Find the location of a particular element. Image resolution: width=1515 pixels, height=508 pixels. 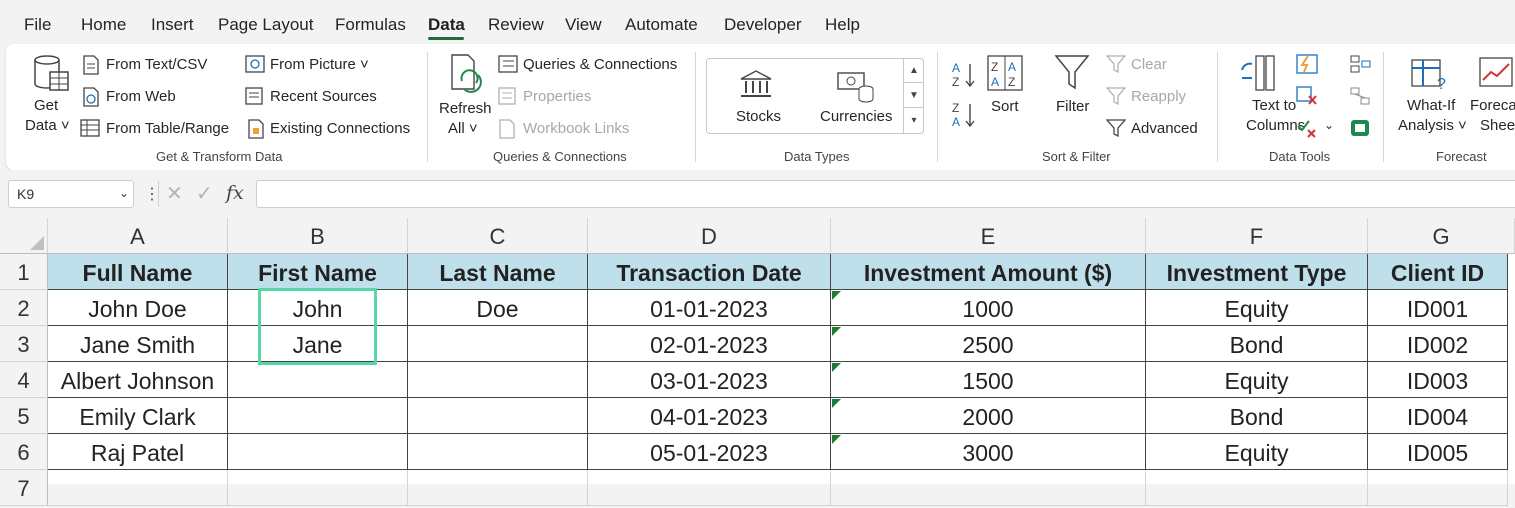

queries-connections-button: Queries & Connections is located at coordinates (600, 64).